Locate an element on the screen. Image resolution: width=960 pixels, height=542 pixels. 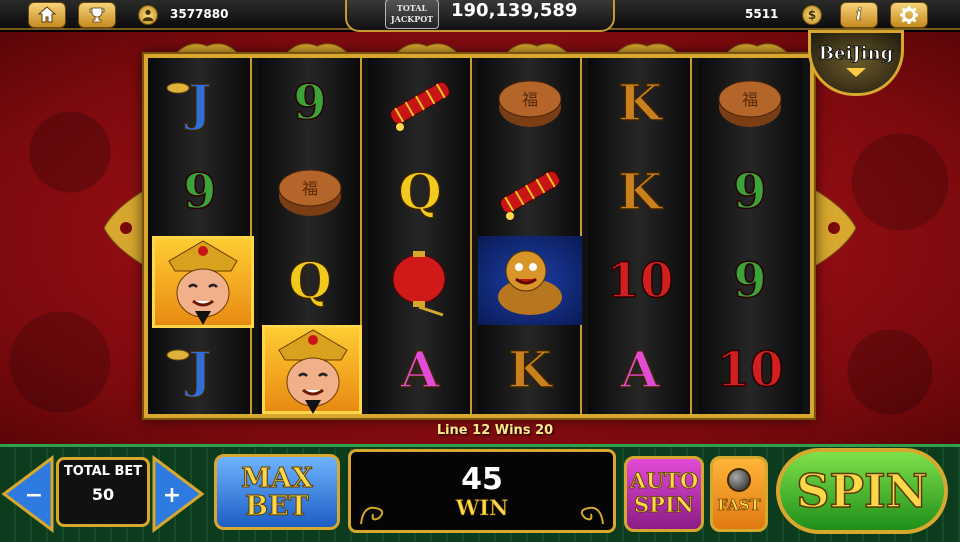
win-display: 45 WIN is located at coordinates (482, 491).